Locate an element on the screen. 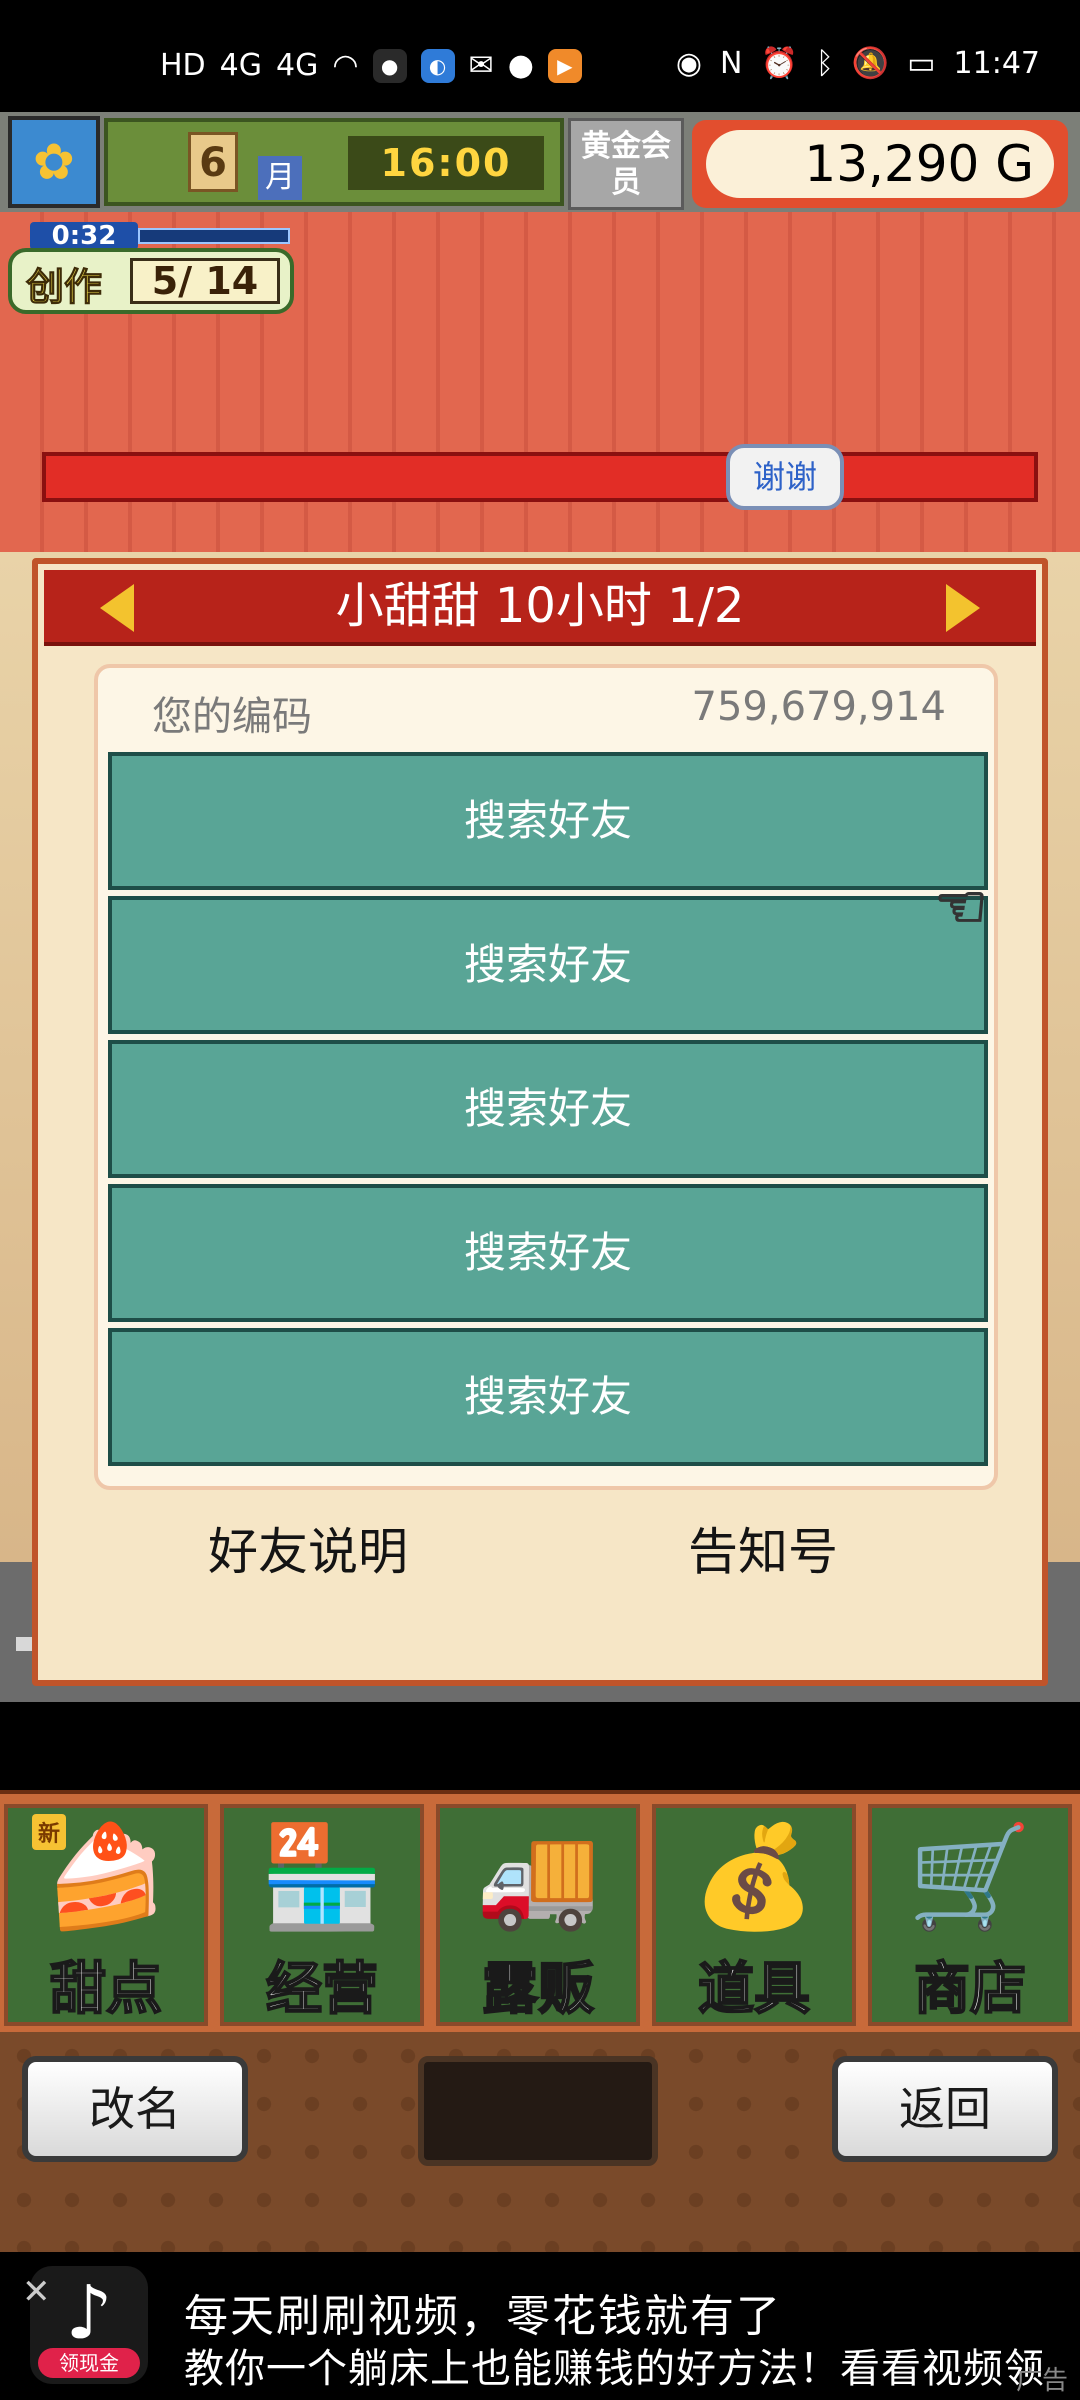 This screenshot has height=2400, width=1080. menu-label: 甜点 is located at coordinates (106, 1989).